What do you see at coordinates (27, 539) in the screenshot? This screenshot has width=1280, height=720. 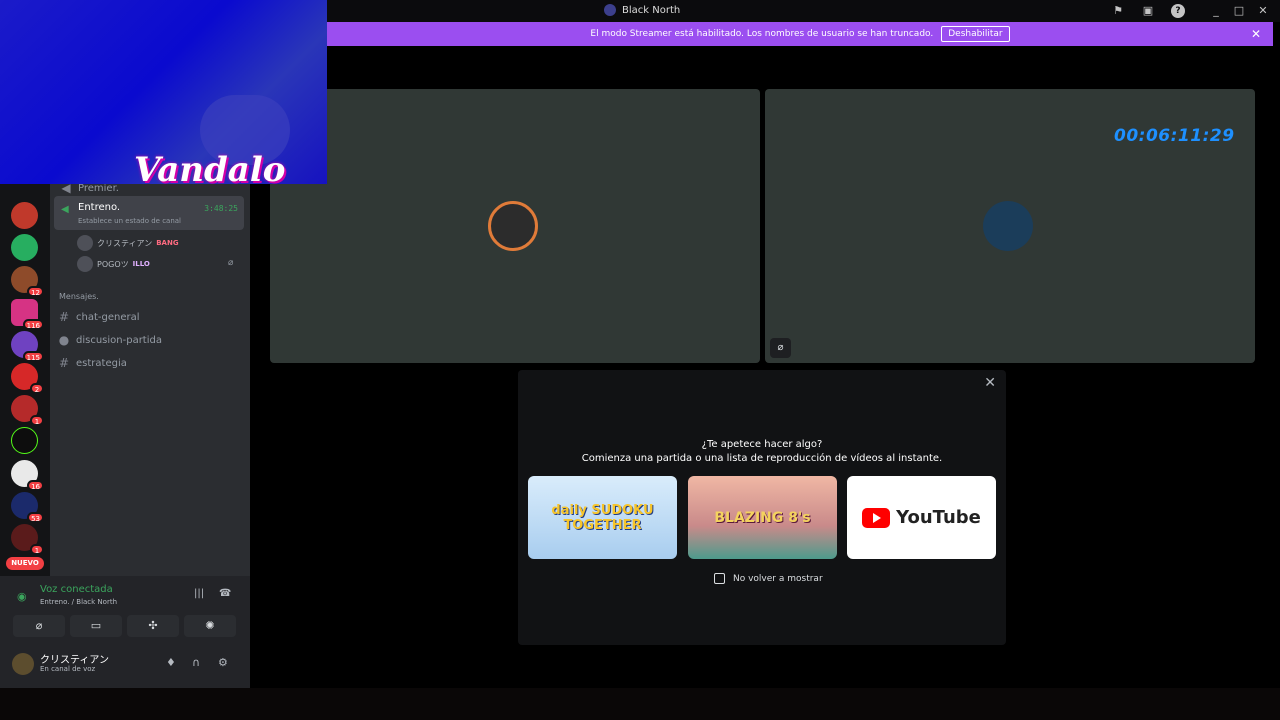 I see `server-icon-11: 1` at bounding box center [27, 539].